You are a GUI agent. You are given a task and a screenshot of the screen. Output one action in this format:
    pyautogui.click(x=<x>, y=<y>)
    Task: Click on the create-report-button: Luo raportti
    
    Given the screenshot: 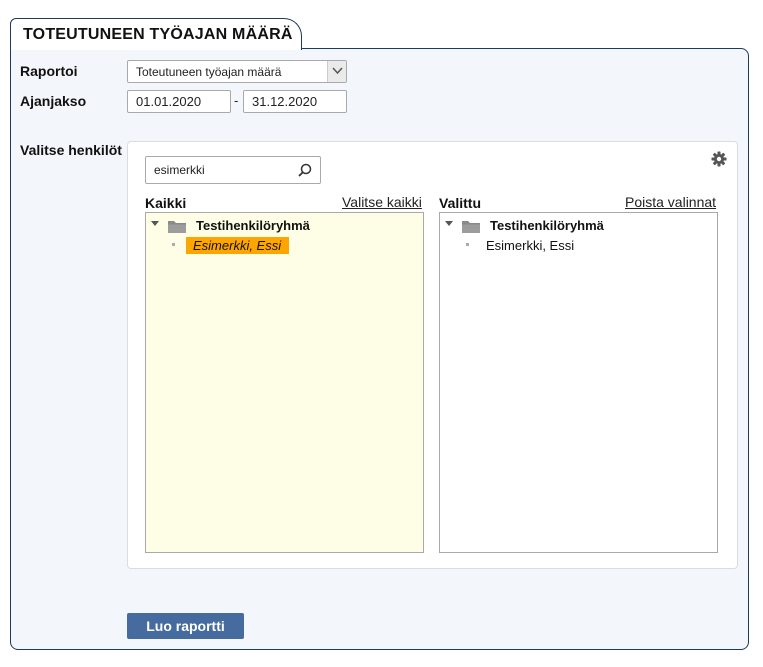 What is the action you would take?
    pyautogui.click(x=185, y=626)
    